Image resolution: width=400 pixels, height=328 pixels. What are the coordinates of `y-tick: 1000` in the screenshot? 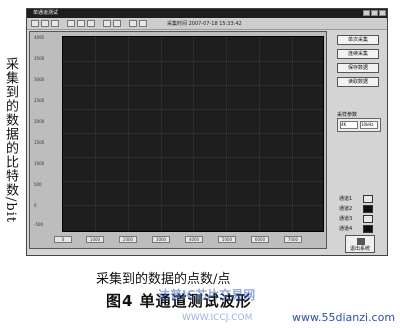 It's located at (39, 163).